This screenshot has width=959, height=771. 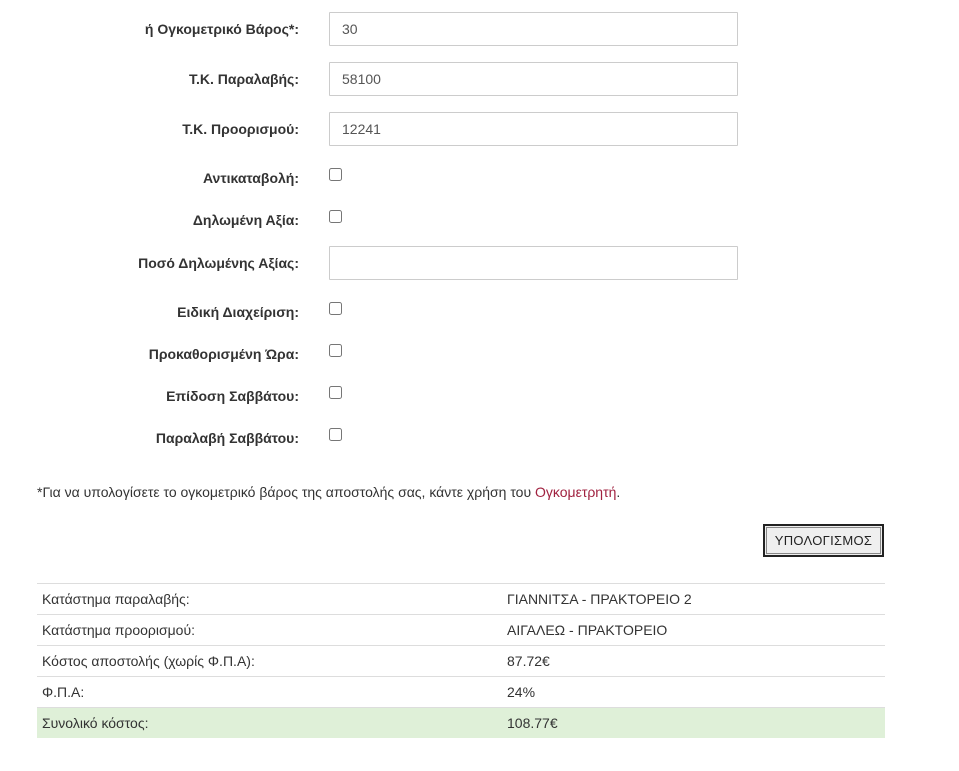 I want to click on volumetric-weight-row: ή Ογκομετρικό Βάρος*:, so click(x=479, y=29).